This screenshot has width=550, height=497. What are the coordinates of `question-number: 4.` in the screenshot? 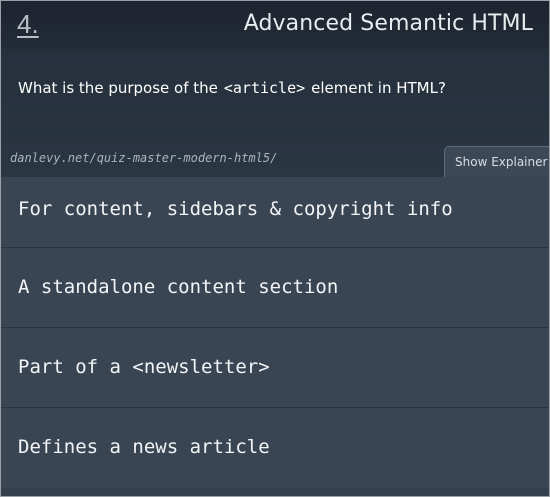 It's located at (28, 24).